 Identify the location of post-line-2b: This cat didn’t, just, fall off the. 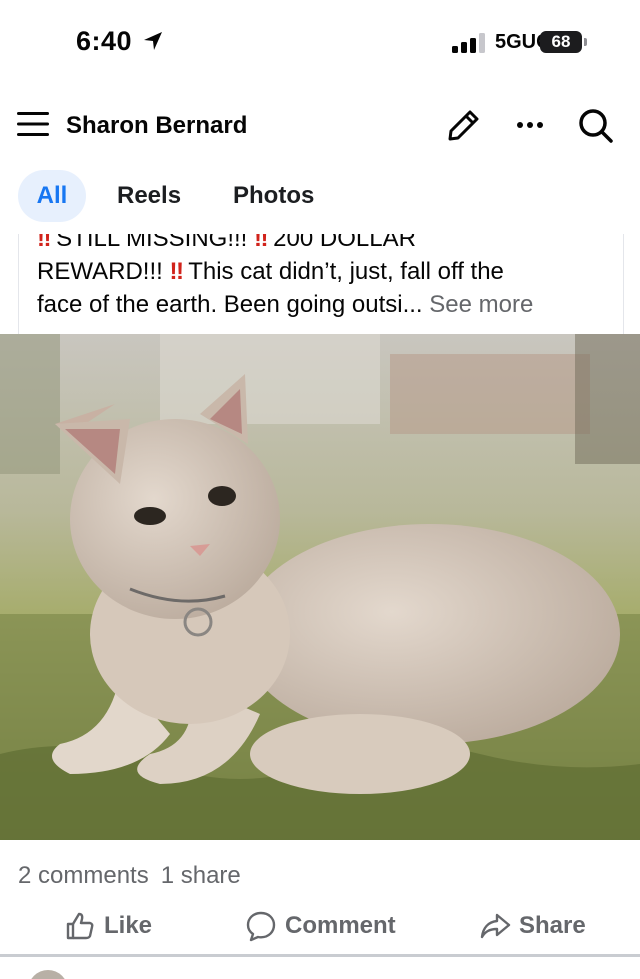
(342, 271).